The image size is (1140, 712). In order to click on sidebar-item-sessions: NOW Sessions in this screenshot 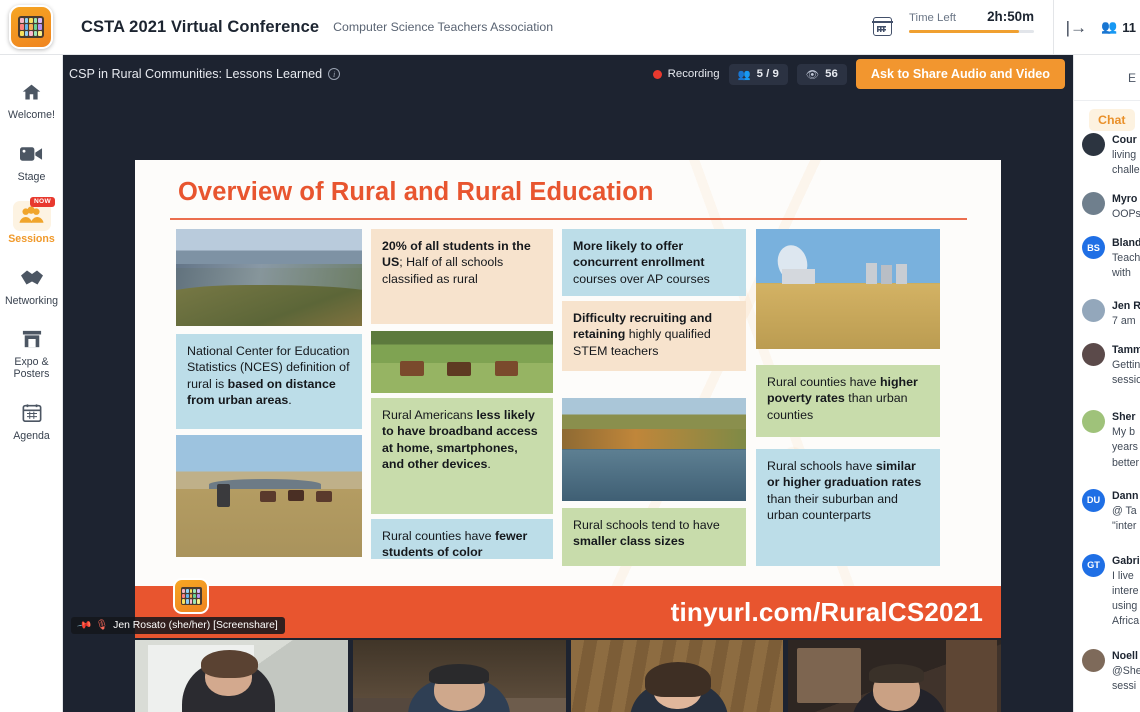, I will do `click(31, 224)`.